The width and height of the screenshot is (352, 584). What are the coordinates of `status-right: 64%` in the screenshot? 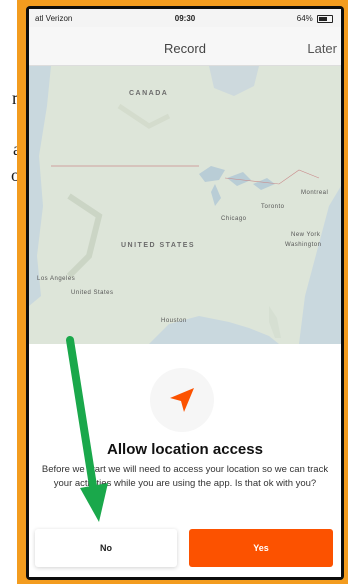 It's located at (315, 18).